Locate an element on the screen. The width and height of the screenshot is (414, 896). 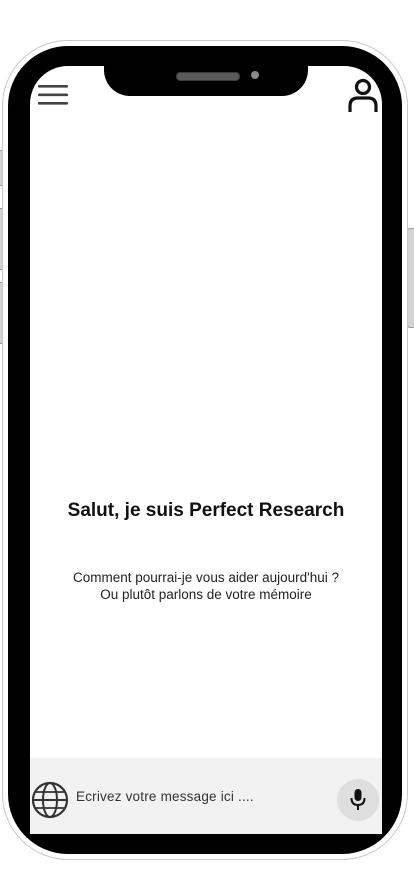
speaker-grille is located at coordinates (208, 76).